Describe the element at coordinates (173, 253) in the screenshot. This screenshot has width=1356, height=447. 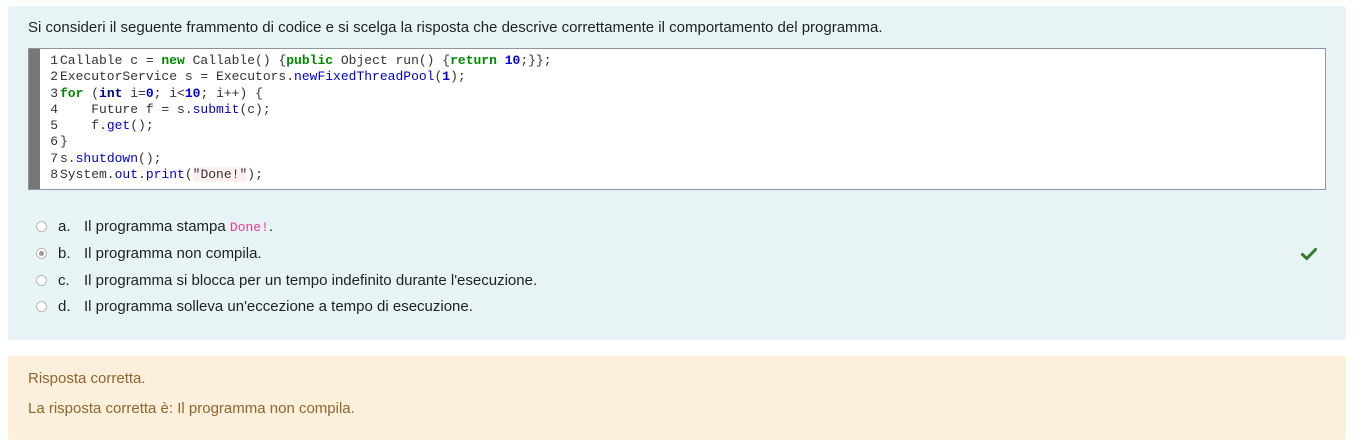
I see `answer-text: Il programma non compila.` at that location.